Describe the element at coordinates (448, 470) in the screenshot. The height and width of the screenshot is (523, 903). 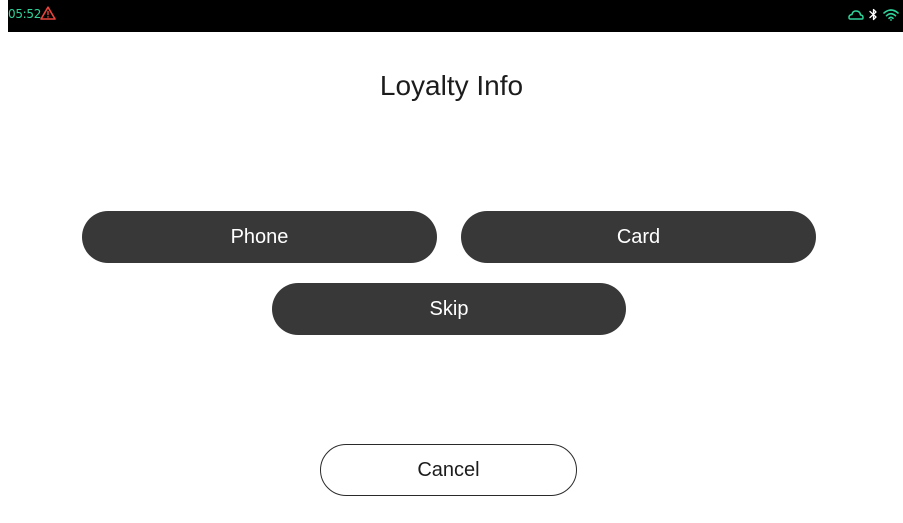
I see `cancel-button: Cancel` at that location.